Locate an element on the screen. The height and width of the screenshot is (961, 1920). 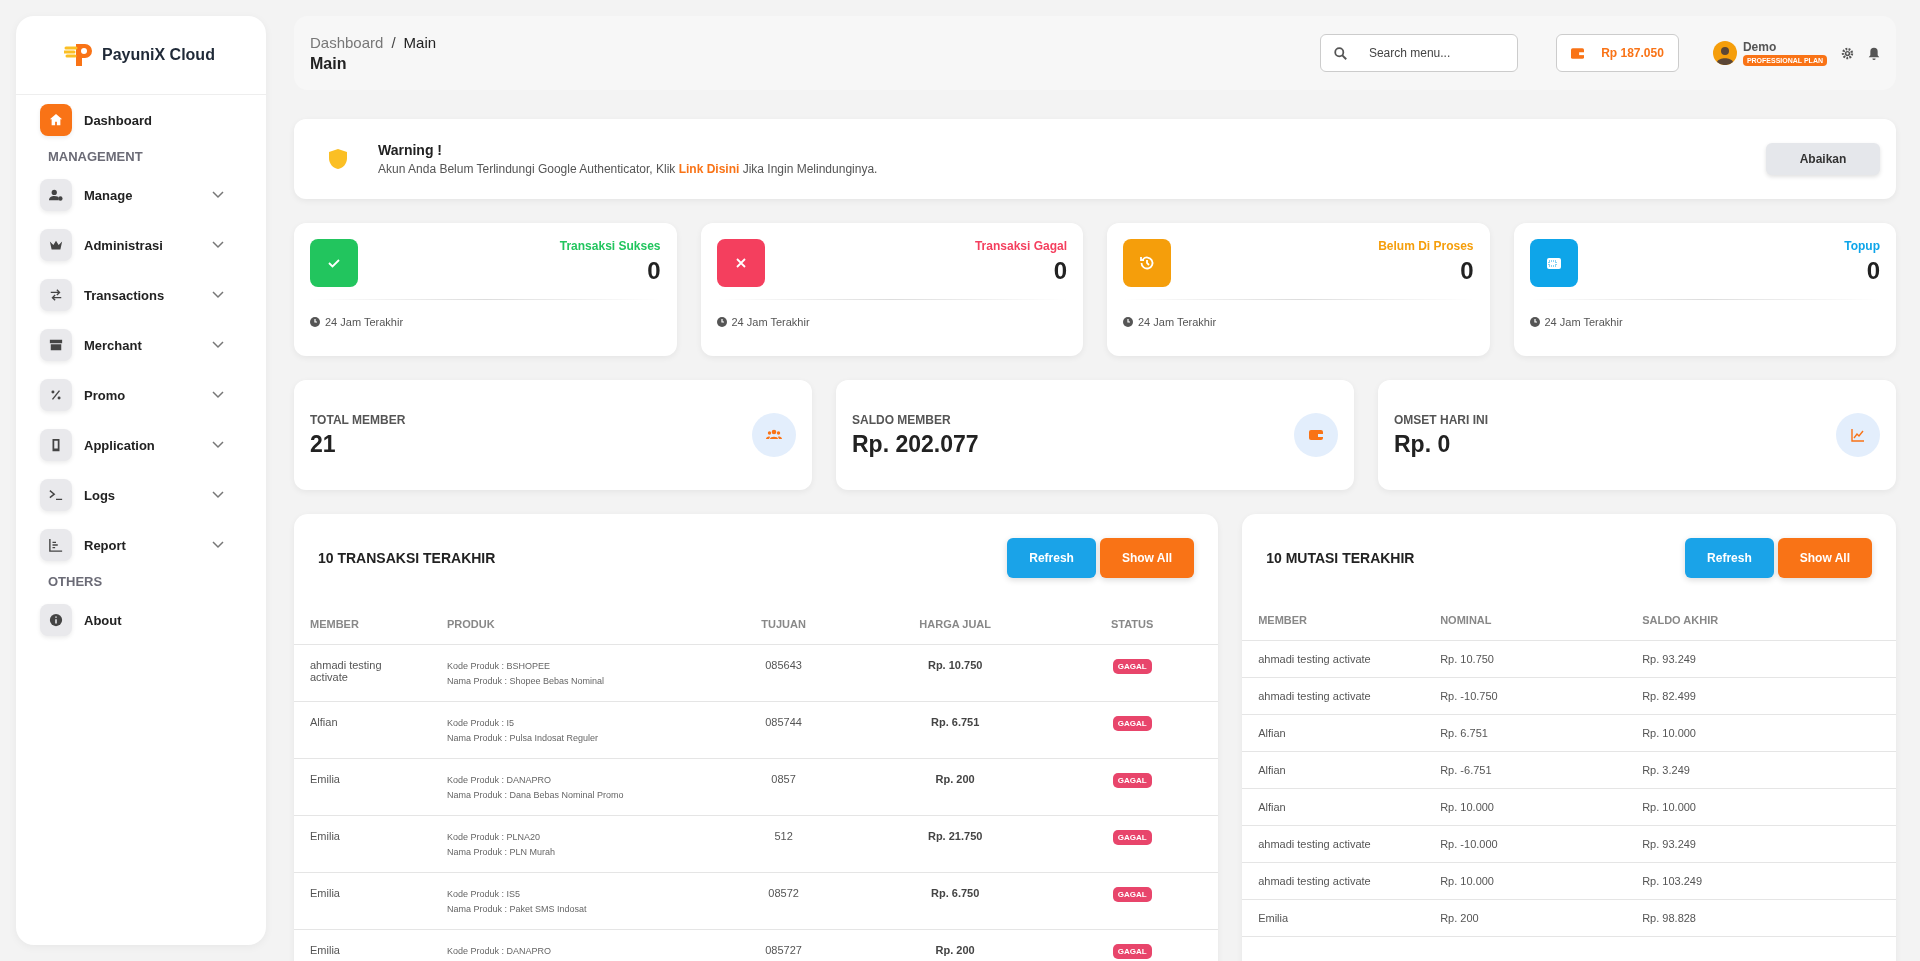
sidebar-item: Transactions is located at coordinates (141, 295).